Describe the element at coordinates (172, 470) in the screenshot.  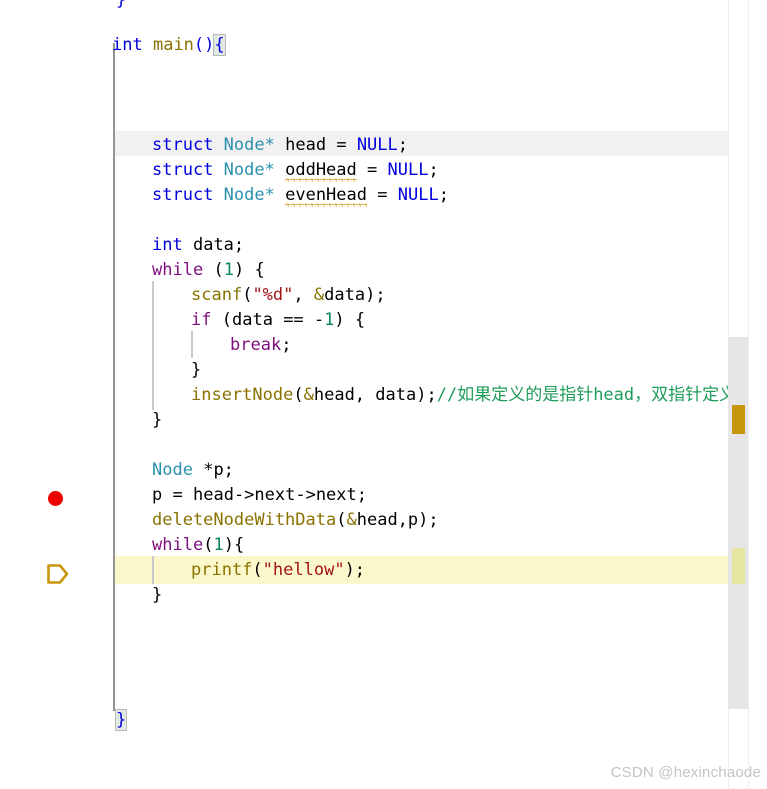
I see `token-type-node: Node` at that location.